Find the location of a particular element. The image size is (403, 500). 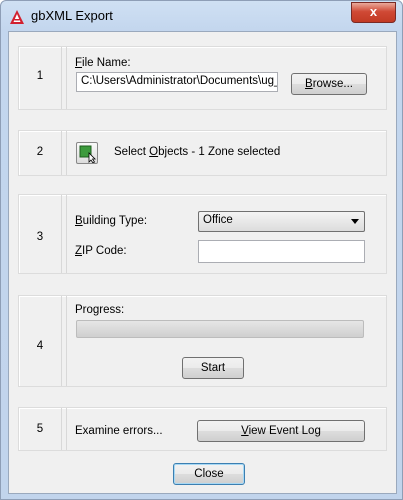

close-button: Close is located at coordinates (209, 474).